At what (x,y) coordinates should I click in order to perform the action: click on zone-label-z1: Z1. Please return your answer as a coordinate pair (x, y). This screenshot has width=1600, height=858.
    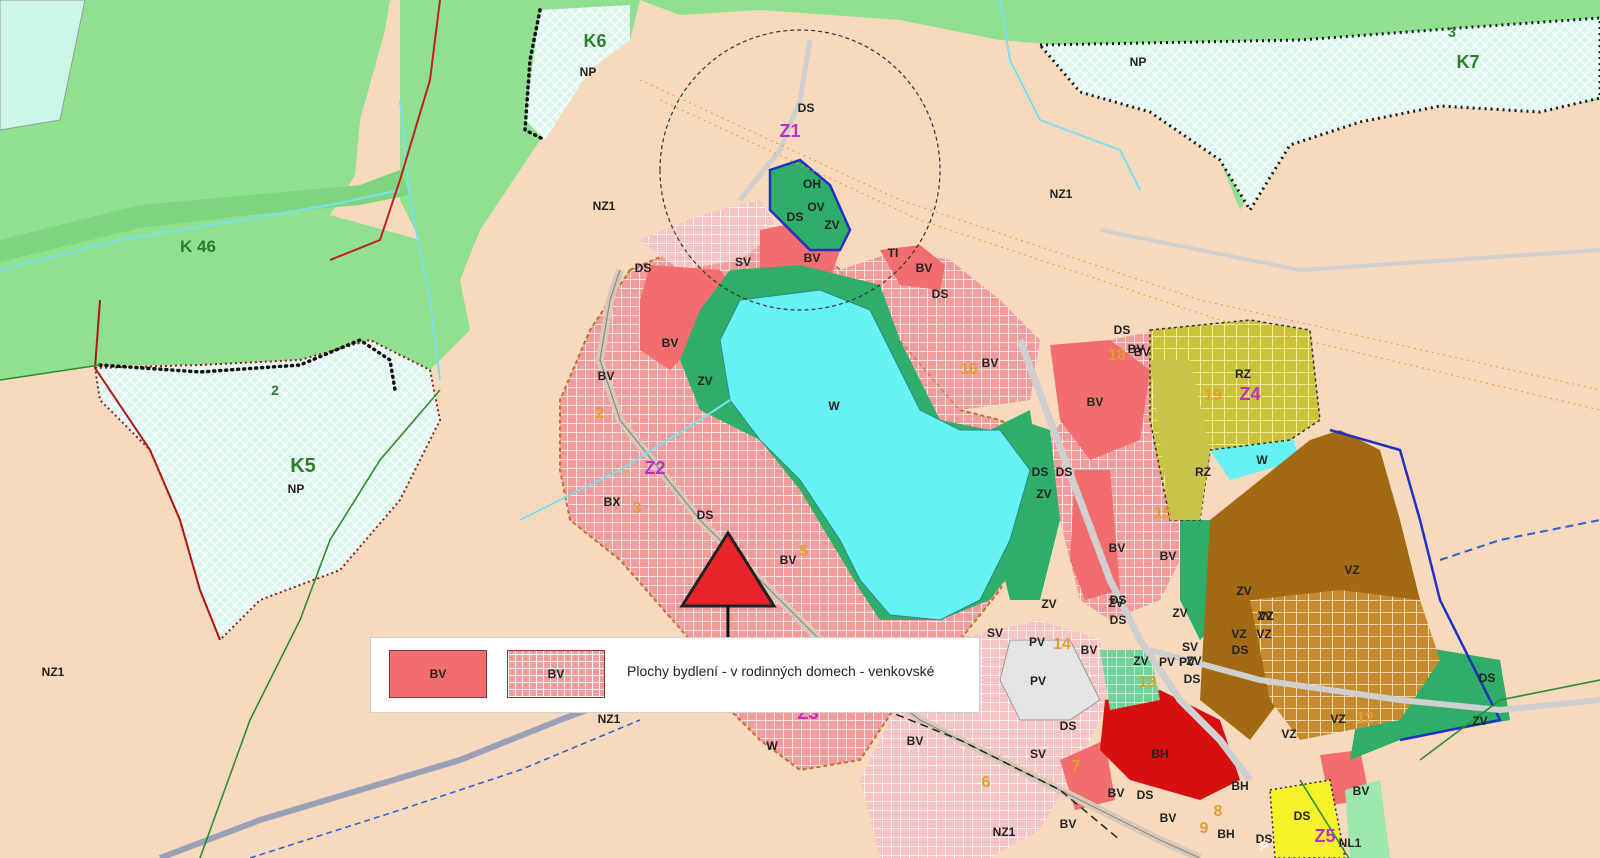
    Looking at the image, I should click on (789, 131).